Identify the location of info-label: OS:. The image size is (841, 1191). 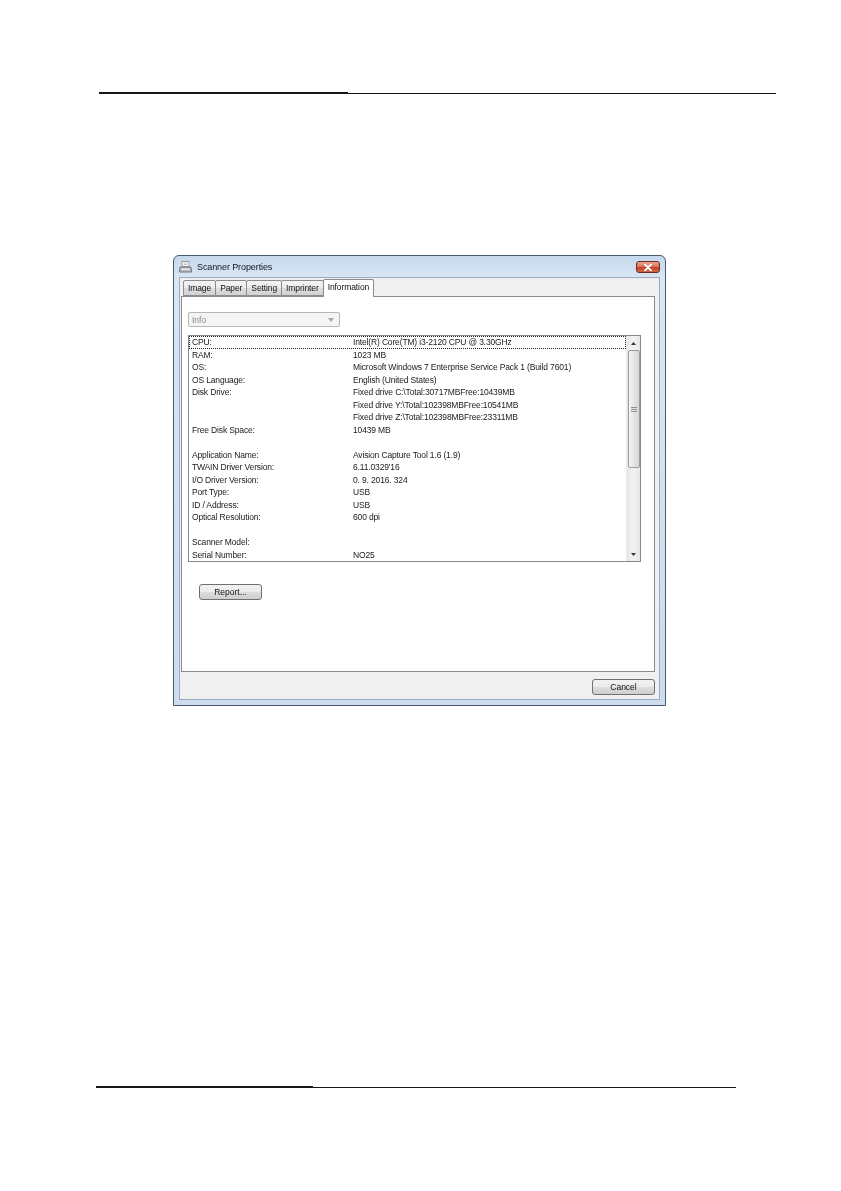
(199, 367).